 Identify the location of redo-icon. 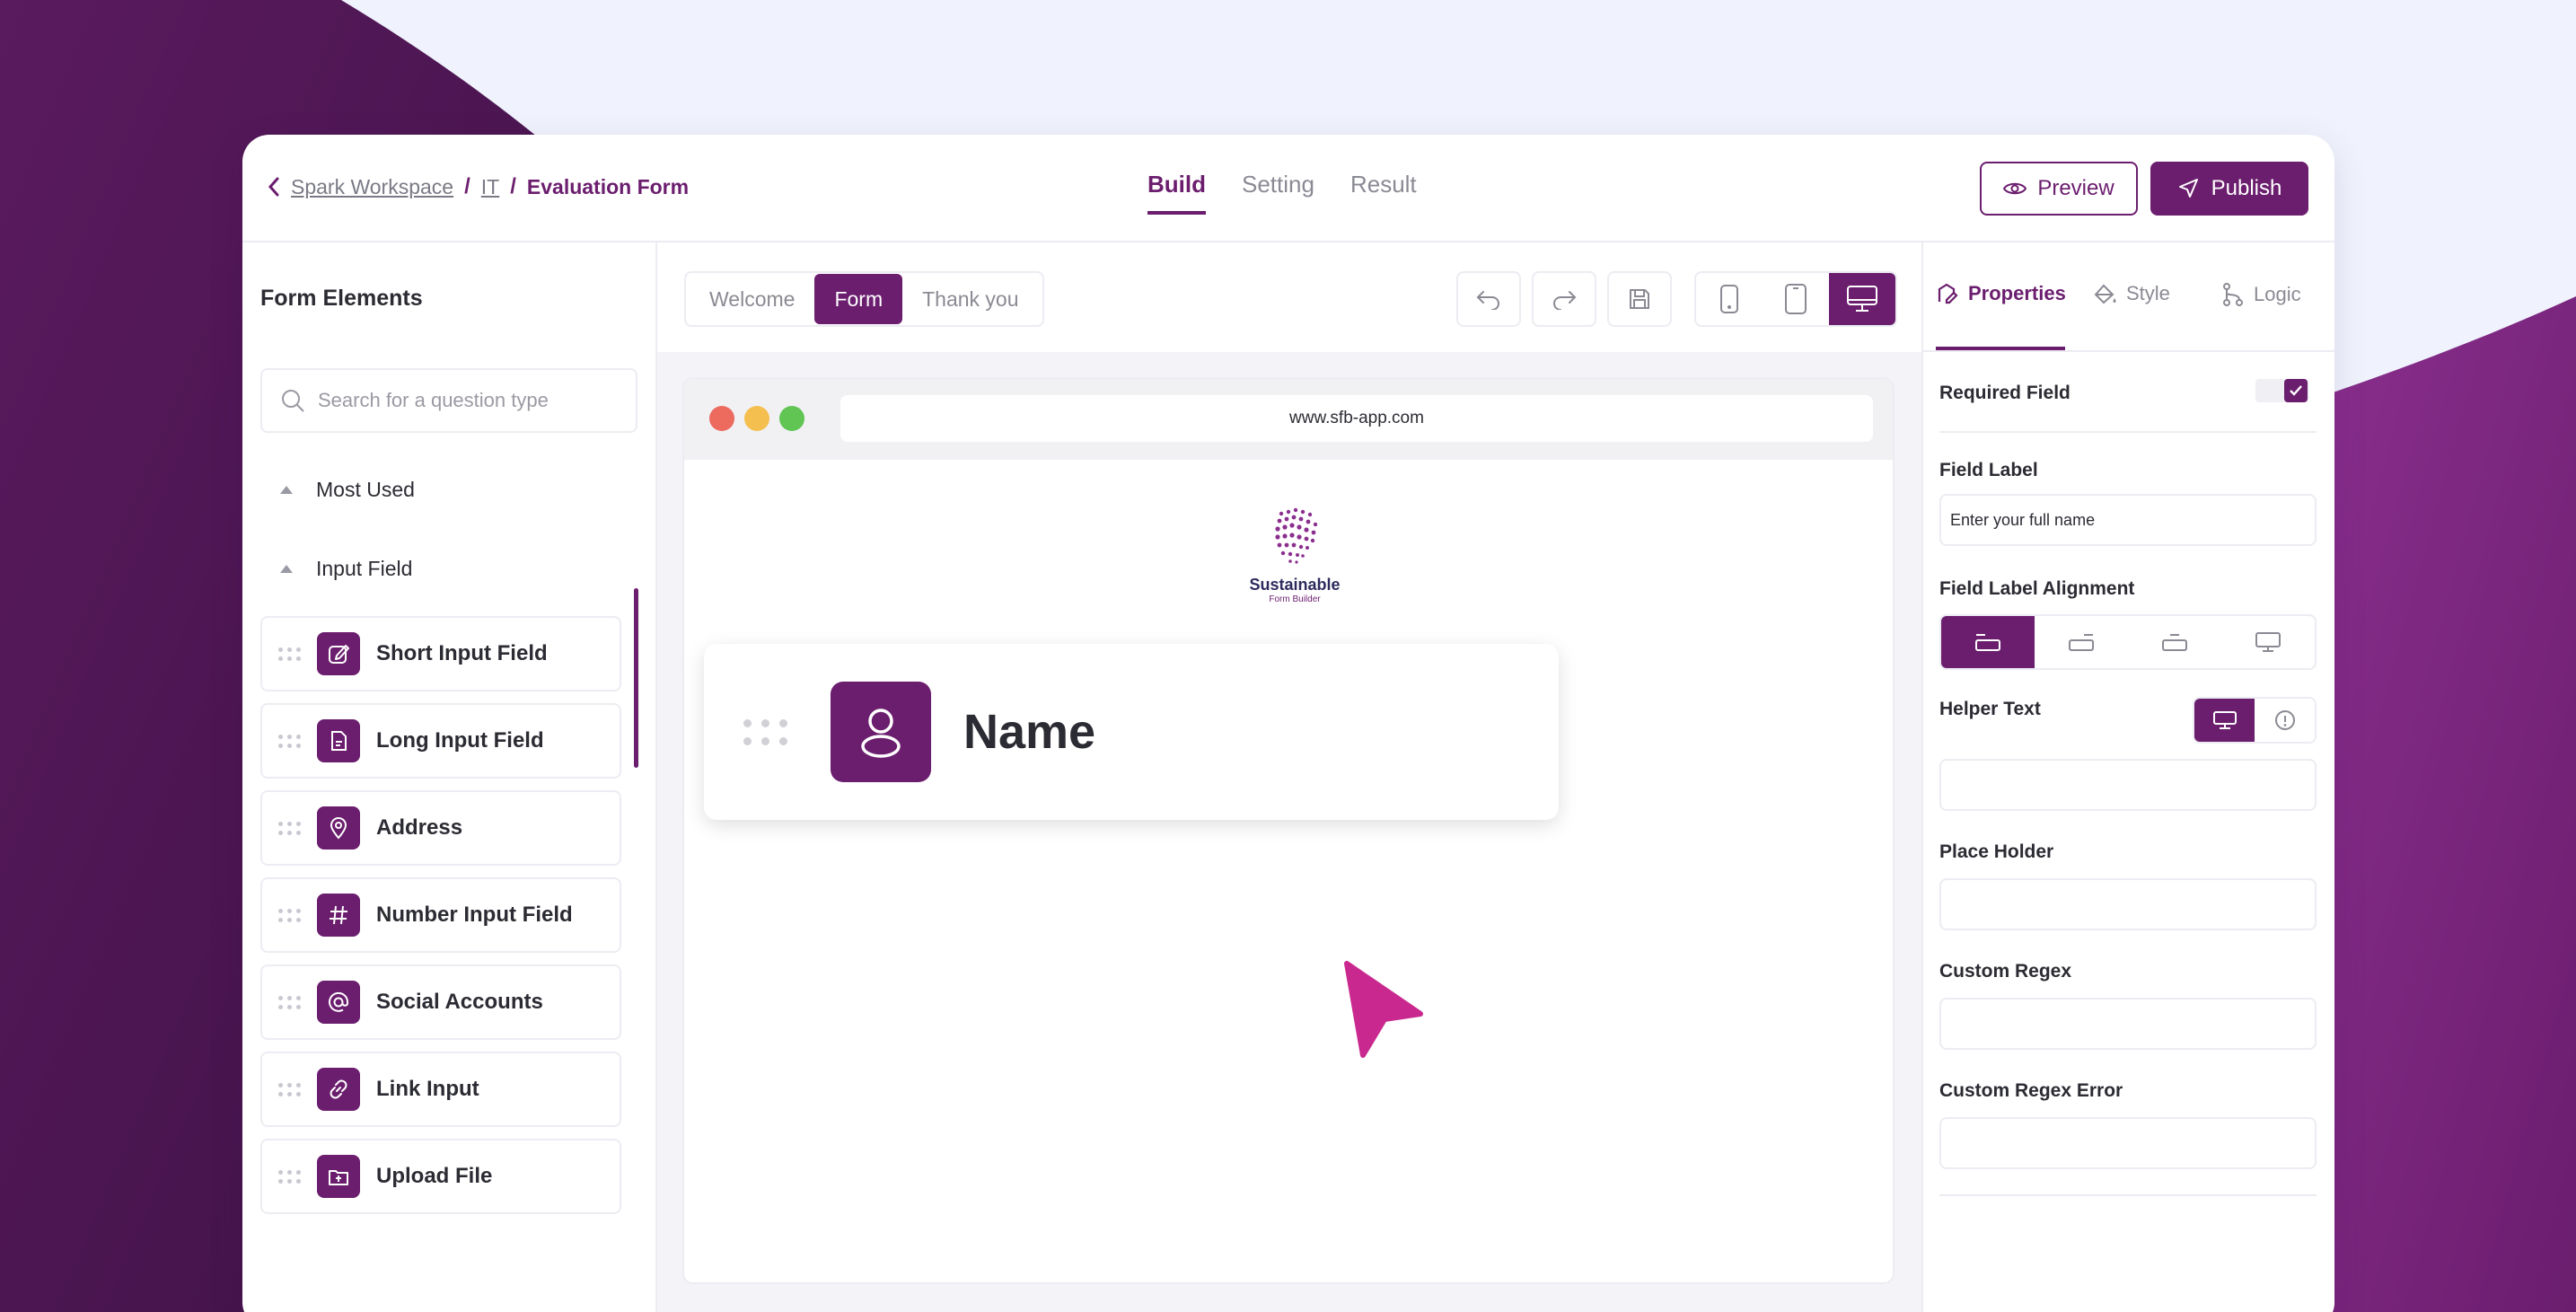
(1565, 300).